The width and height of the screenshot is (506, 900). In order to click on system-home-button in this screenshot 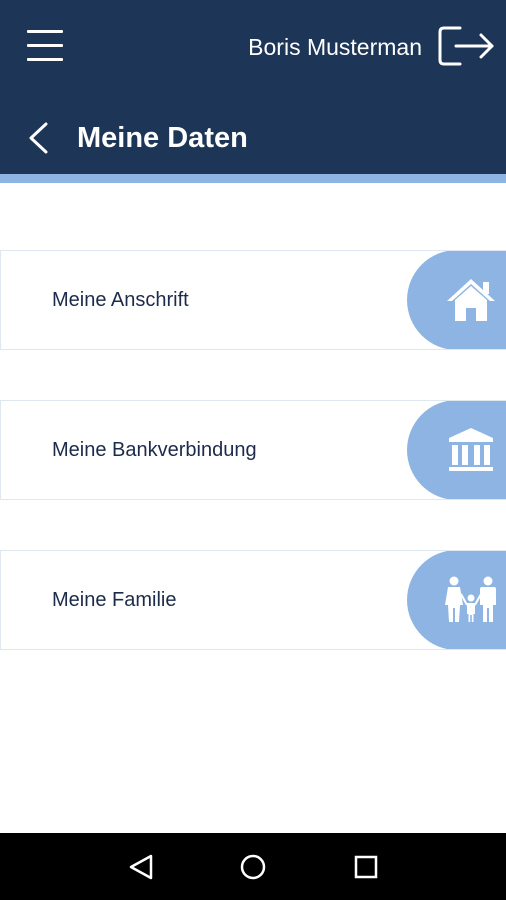, I will do `click(253, 867)`.